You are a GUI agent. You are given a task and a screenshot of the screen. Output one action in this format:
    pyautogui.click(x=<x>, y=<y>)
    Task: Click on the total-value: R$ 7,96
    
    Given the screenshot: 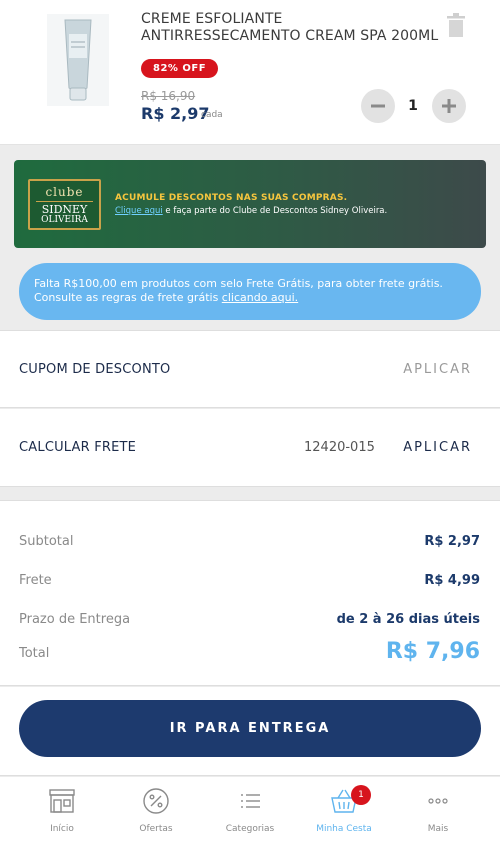 What is the action you would take?
    pyautogui.click(x=432, y=651)
    